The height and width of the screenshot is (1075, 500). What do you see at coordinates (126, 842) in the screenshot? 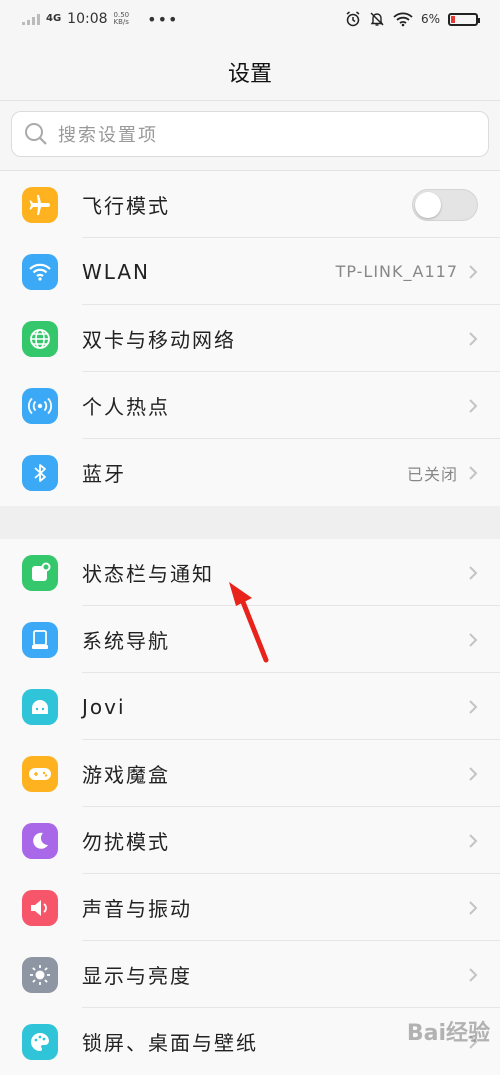
I see `do-not-disturb-label: 勿扰模式` at bounding box center [126, 842].